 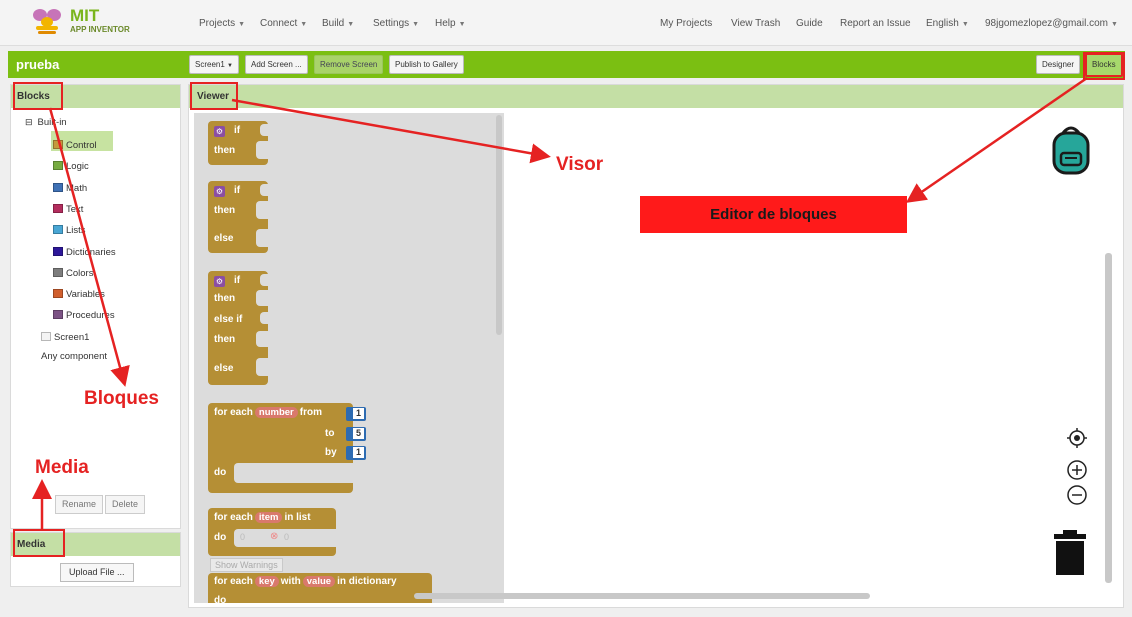 I want to click on menu-projects: Projects ▼, so click(x=222, y=23).